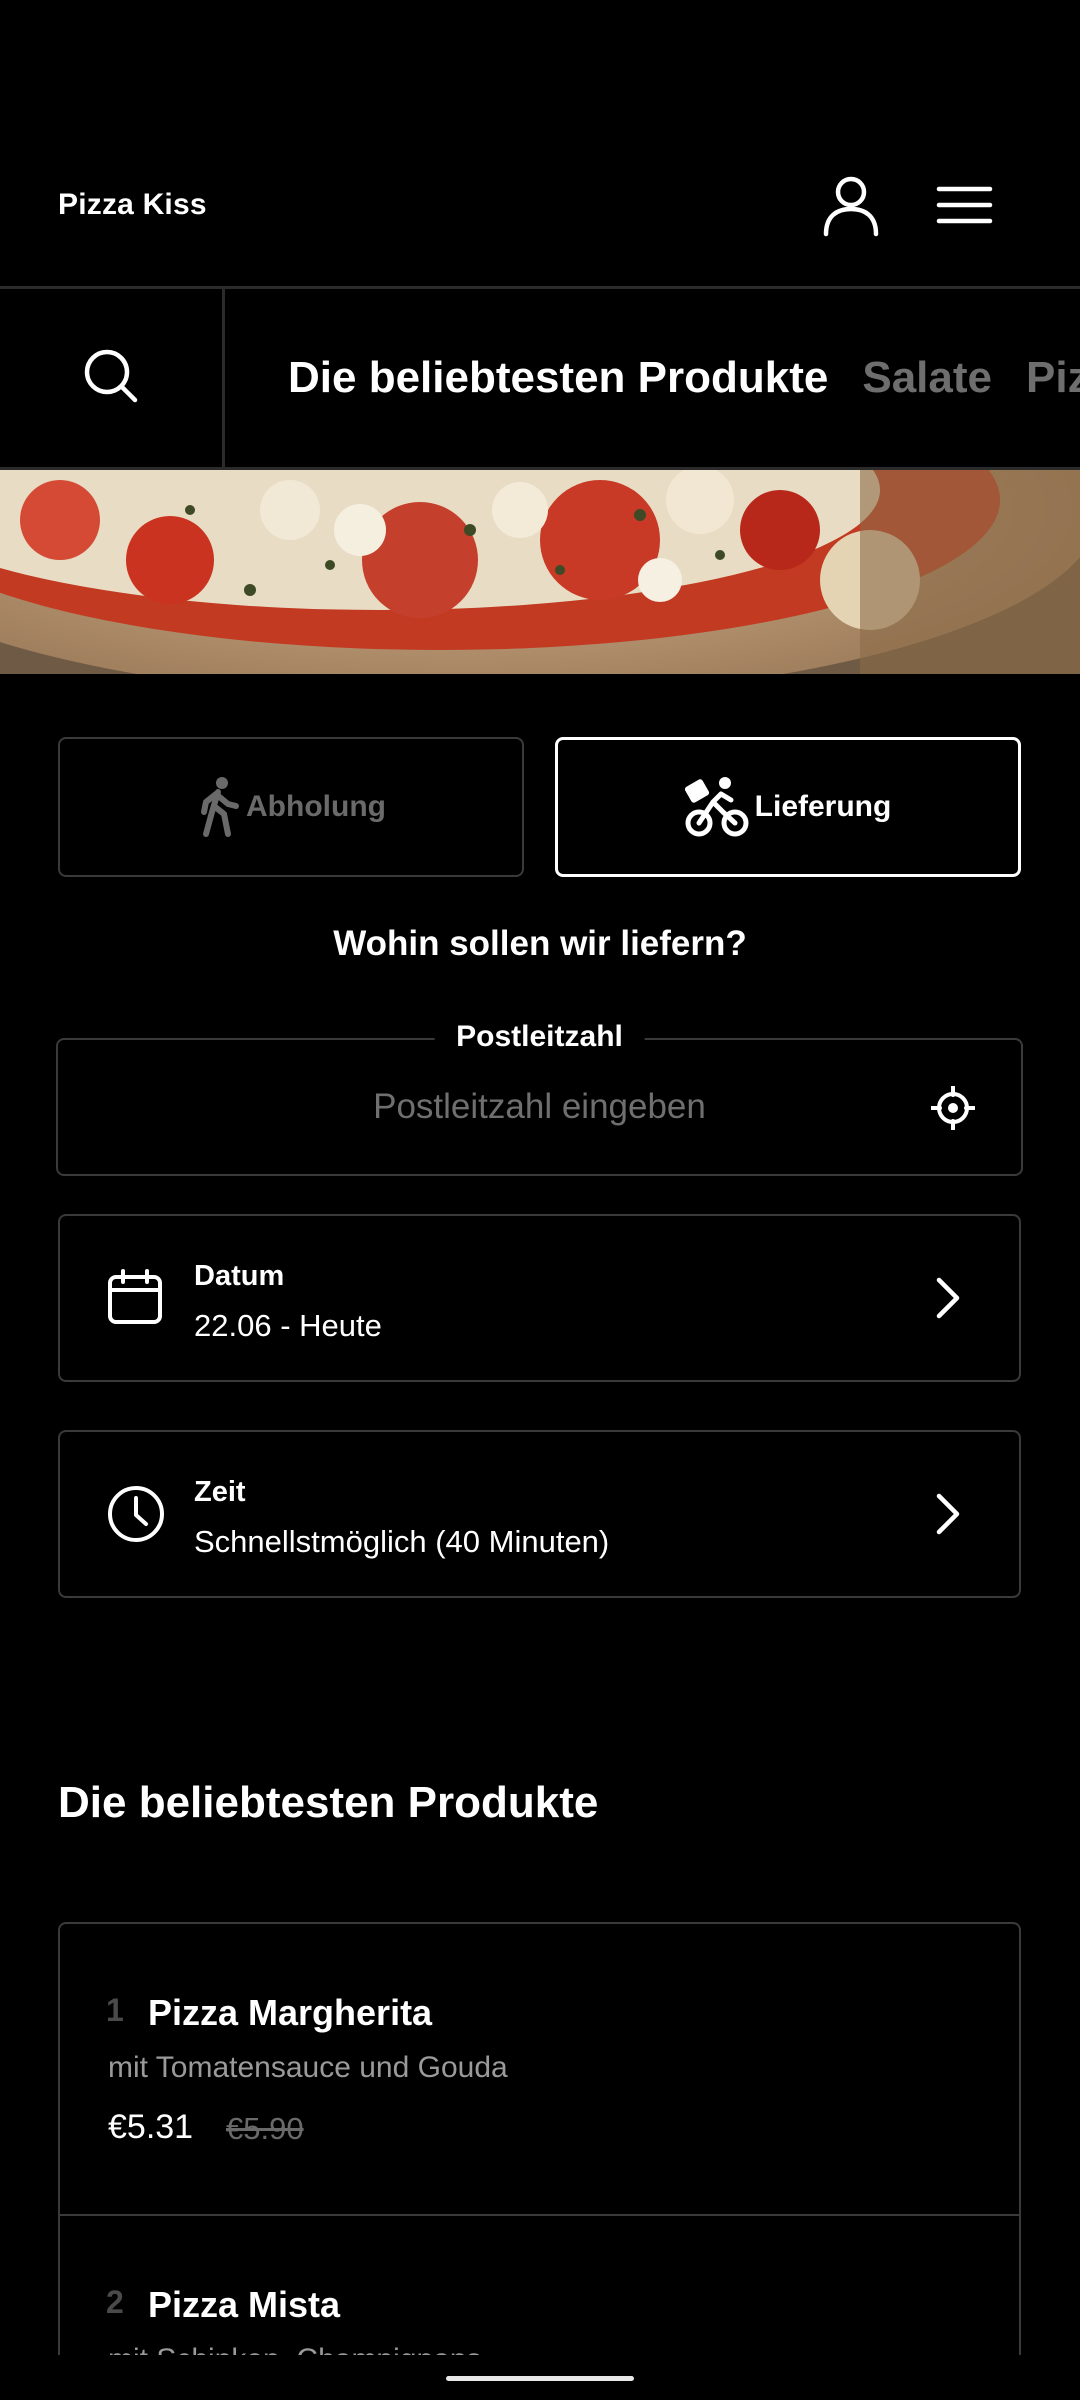  What do you see at coordinates (220, 1492) in the screenshot?
I see `time-title: Zeit` at bounding box center [220, 1492].